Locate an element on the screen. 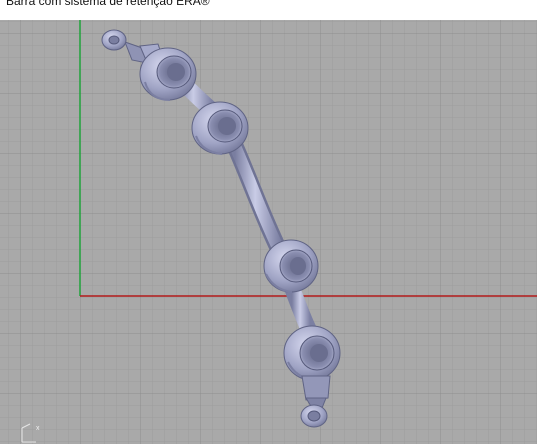 This screenshot has width=537, height=444. figure-caption: Barra com sistema de retenção ERA® is located at coordinates (268, 10).